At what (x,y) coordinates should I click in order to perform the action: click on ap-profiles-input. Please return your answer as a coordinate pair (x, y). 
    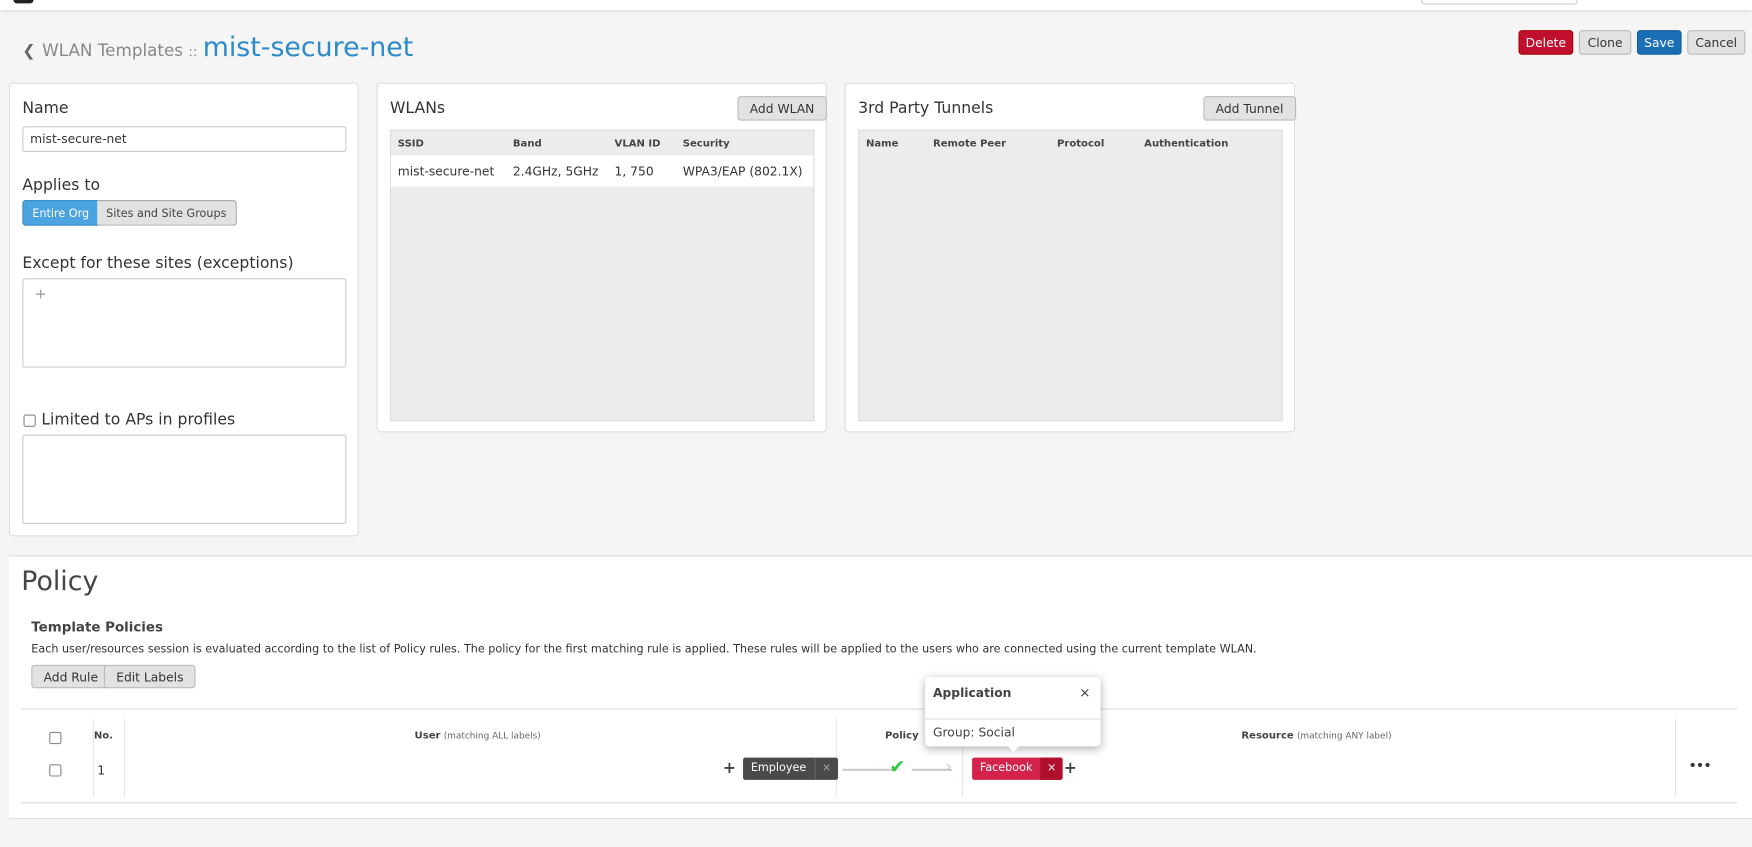
    Looking at the image, I should click on (184, 479).